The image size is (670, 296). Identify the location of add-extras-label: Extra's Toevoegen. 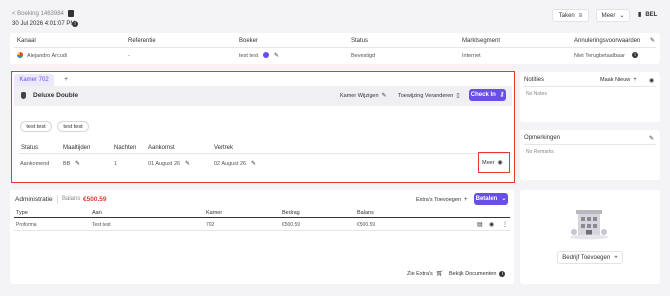
(438, 200).